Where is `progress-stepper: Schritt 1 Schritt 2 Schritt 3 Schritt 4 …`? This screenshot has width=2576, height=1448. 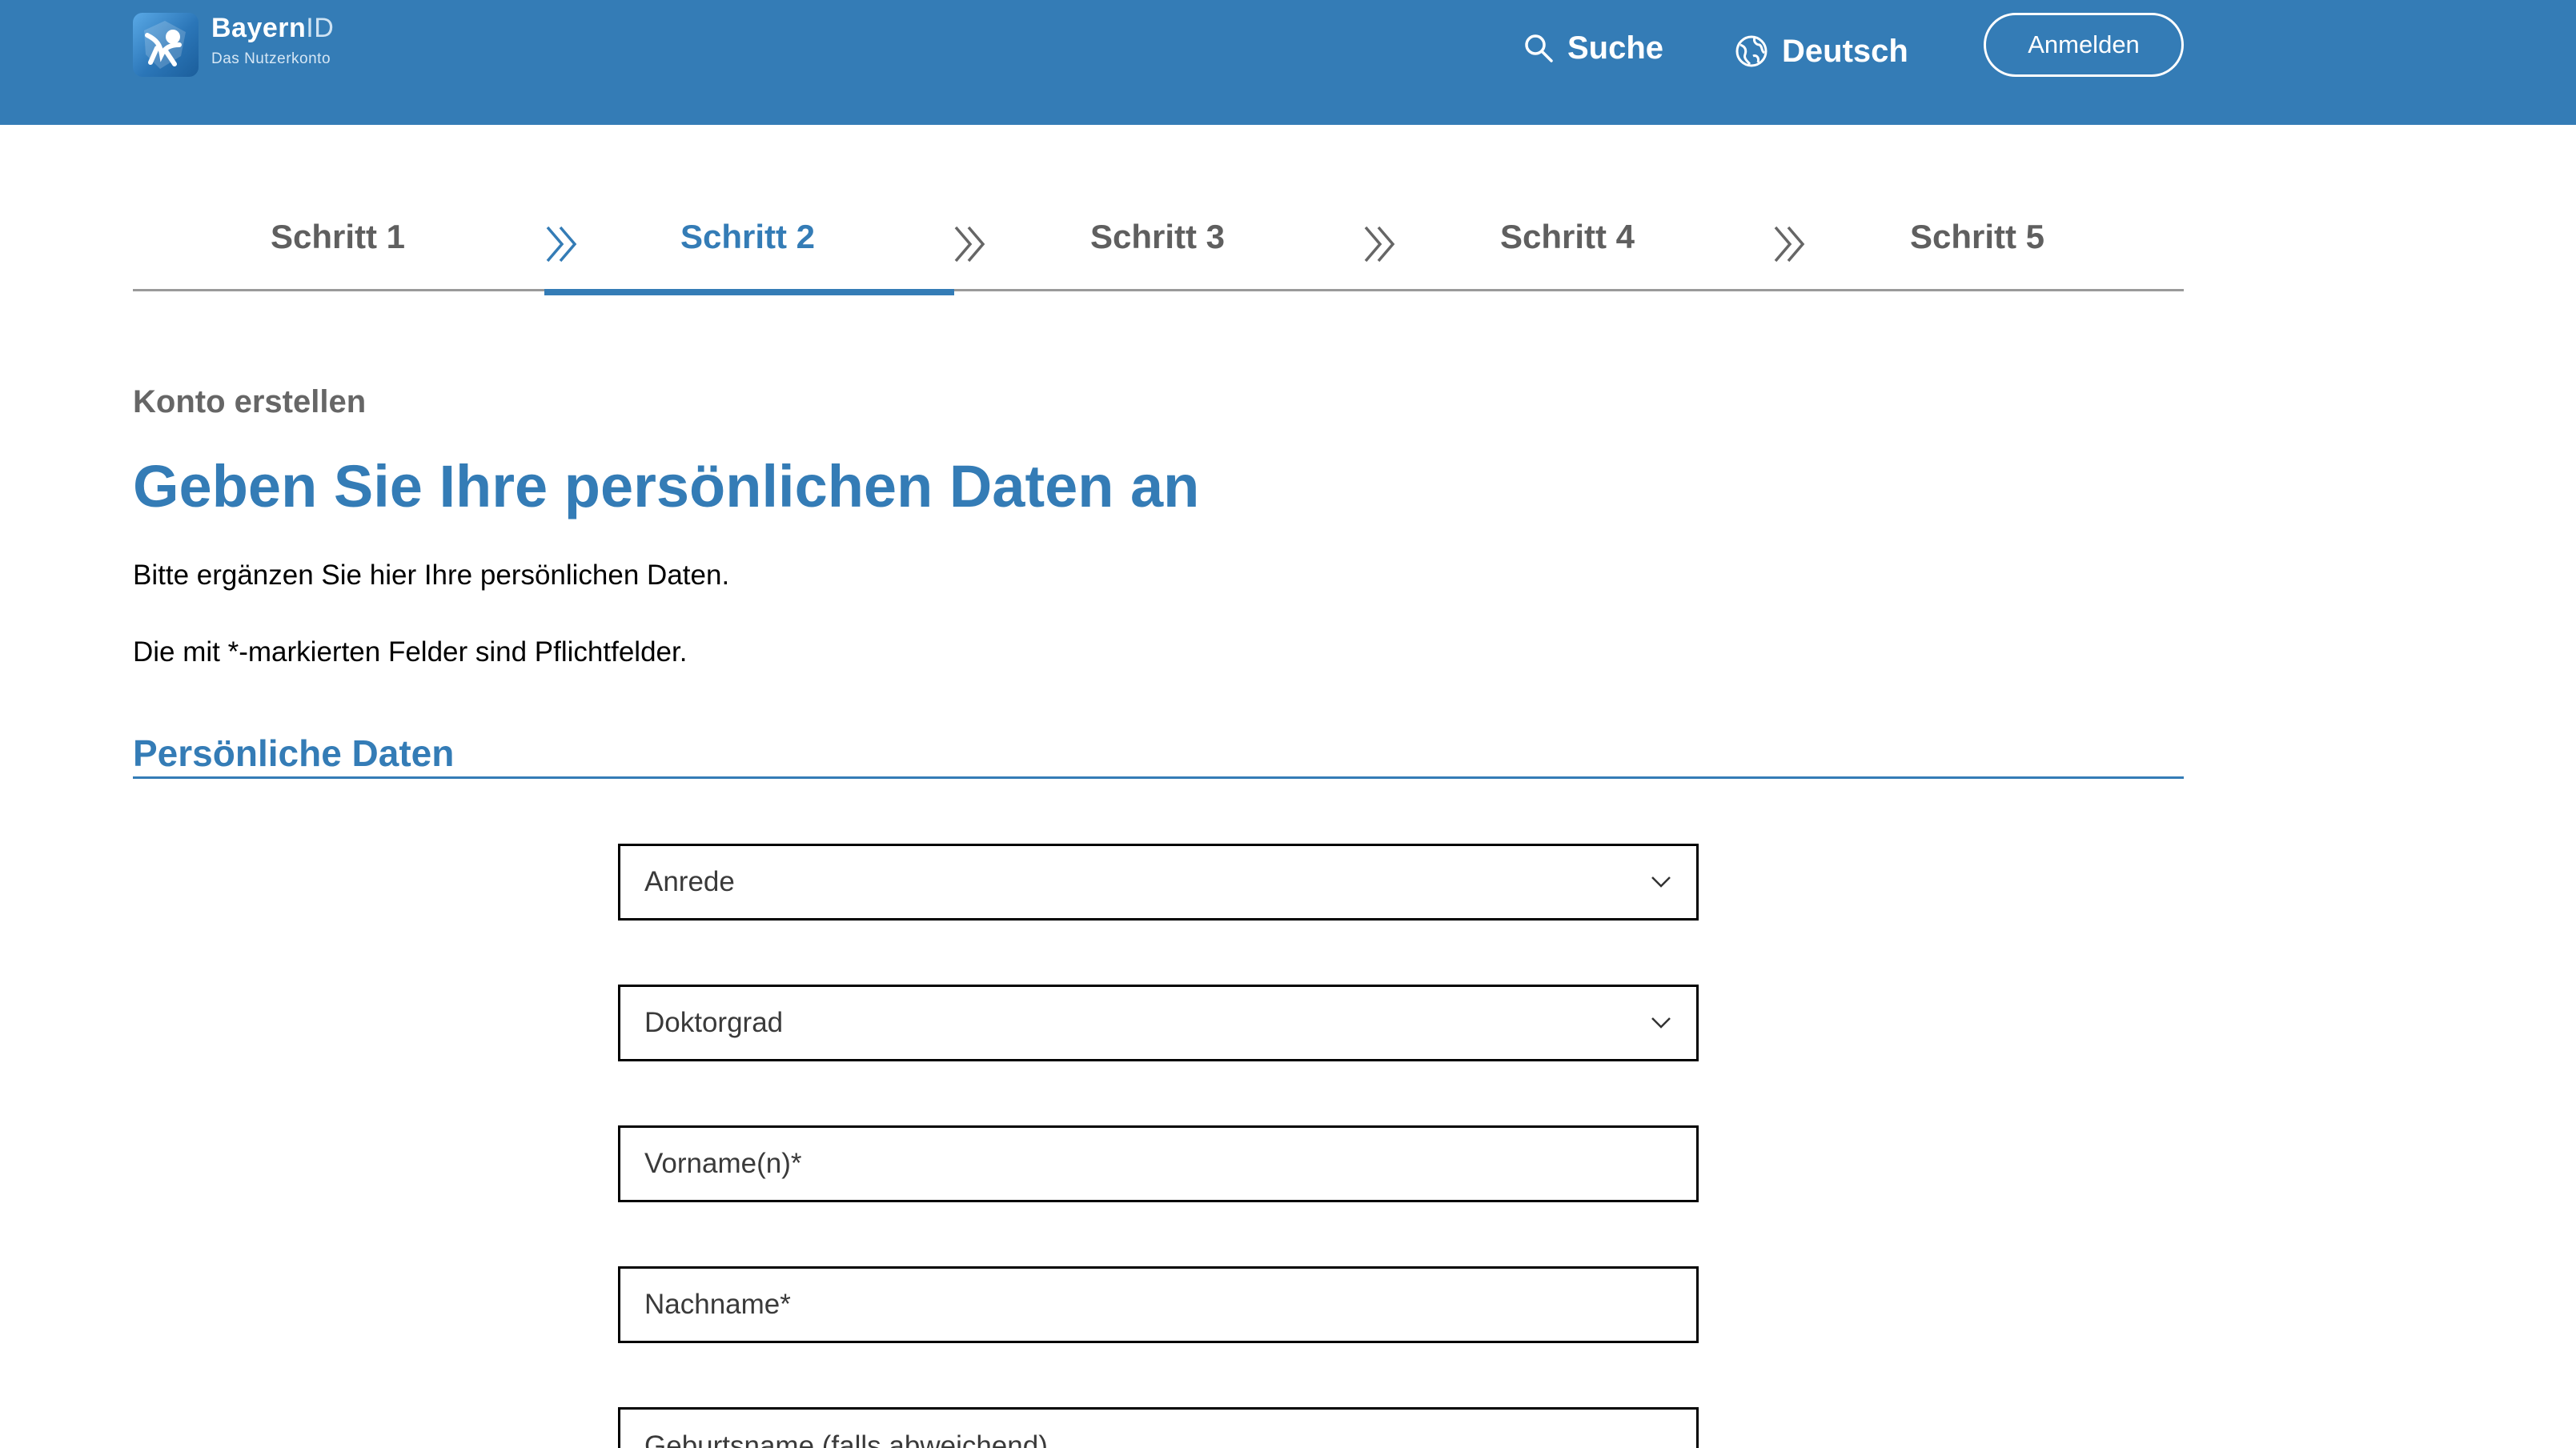 progress-stepper: Schritt 1 Schritt 2 Schritt 3 Schritt 4 … is located at coordinates (1159, 239).